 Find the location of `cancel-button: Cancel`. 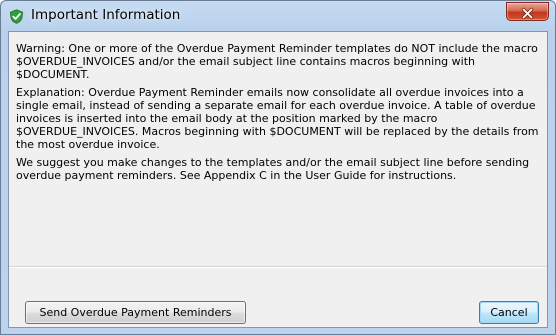

cancel-button: Cancel is located at coordinates (509, 312).